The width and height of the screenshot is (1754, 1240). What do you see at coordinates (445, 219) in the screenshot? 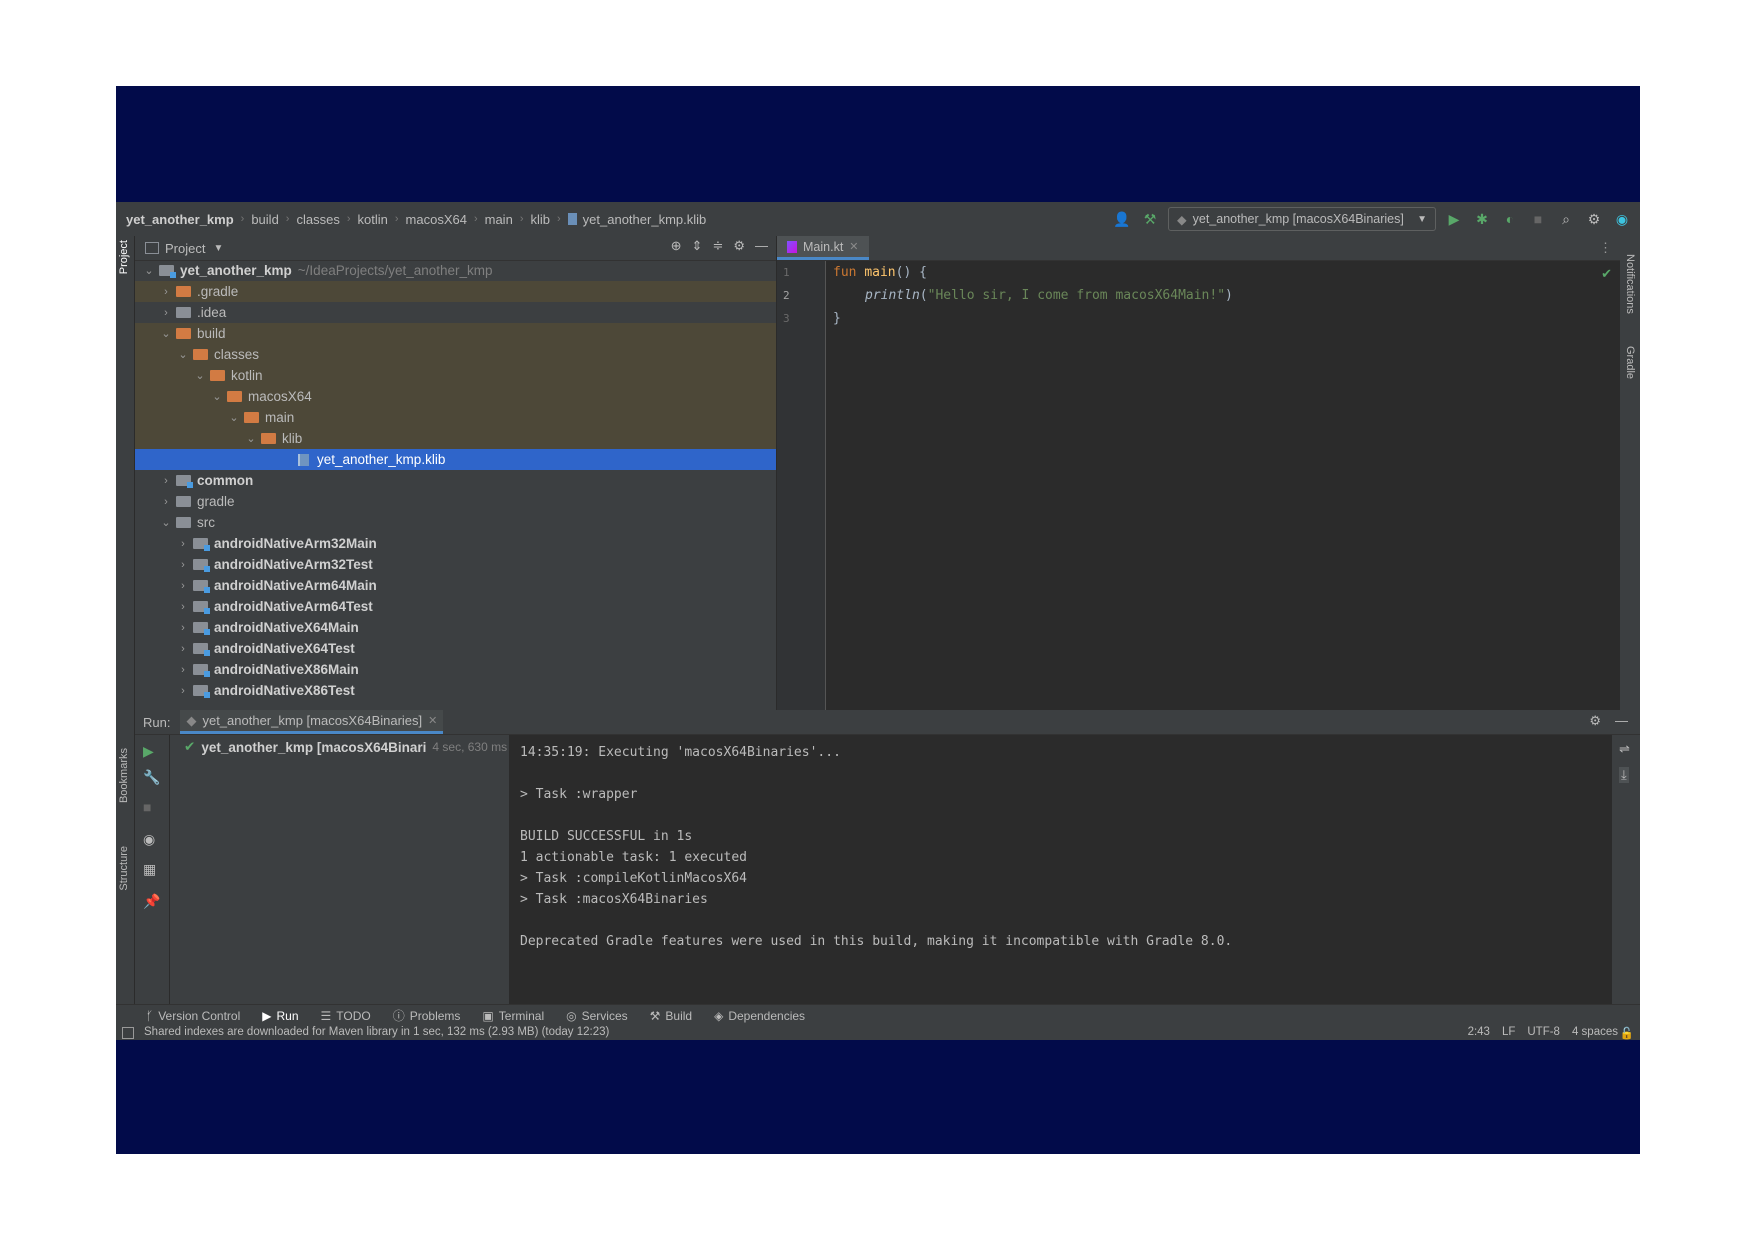
I see `breadcrumb-item: macosX64 ›` at bounding box center [445, 219].